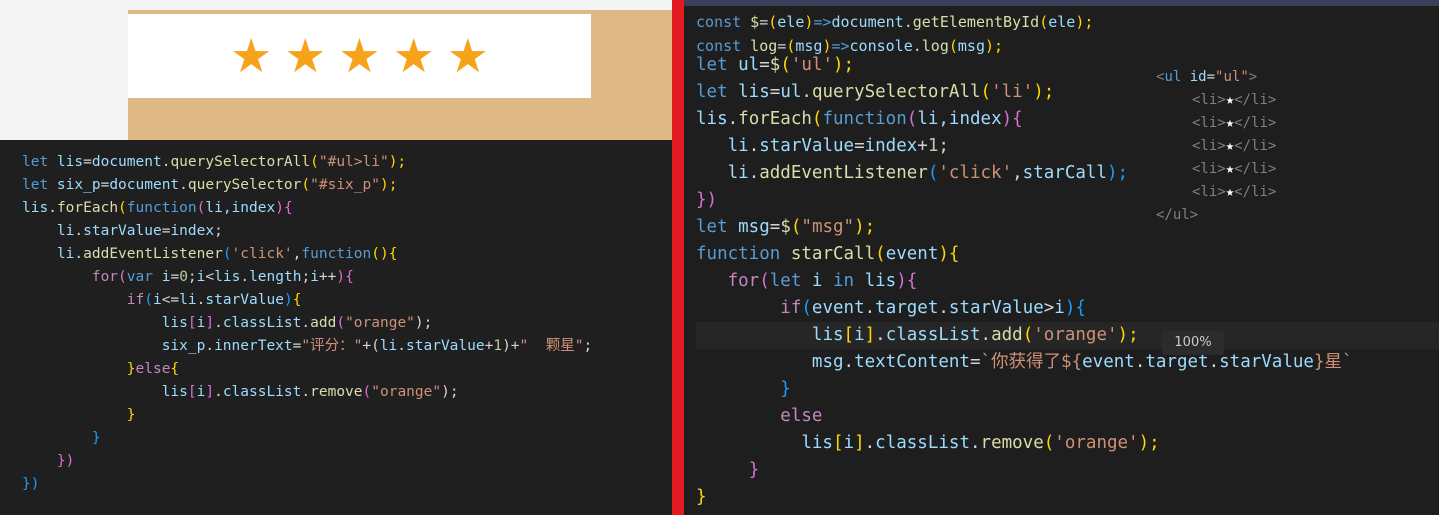  I want to click on top-strip, so click(1061, 3).